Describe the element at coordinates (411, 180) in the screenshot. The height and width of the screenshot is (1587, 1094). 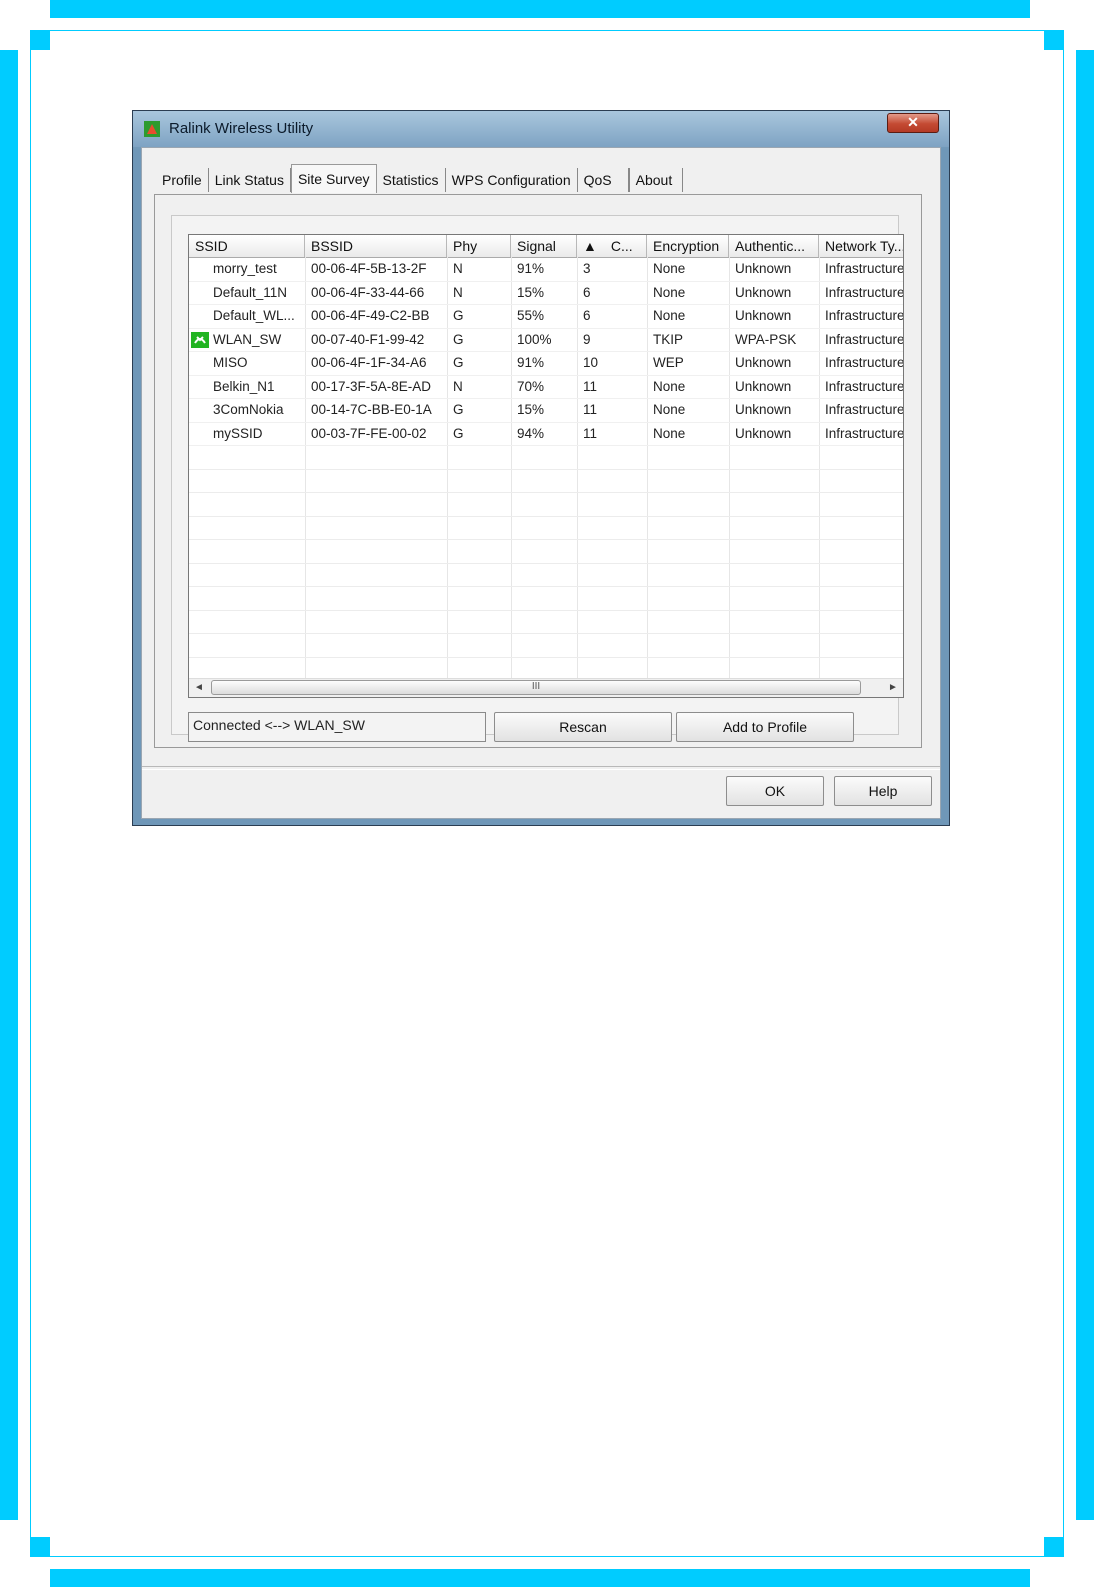
I see `tab-statistics: Statistics` at that location.